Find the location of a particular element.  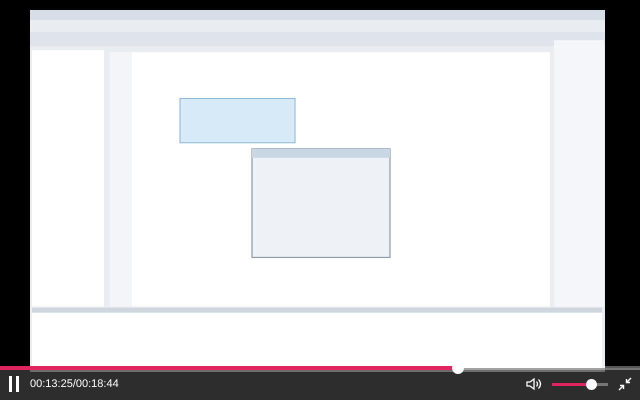

time-display: 00:13:25/00:18:44 is located at coordinates (74, 384).